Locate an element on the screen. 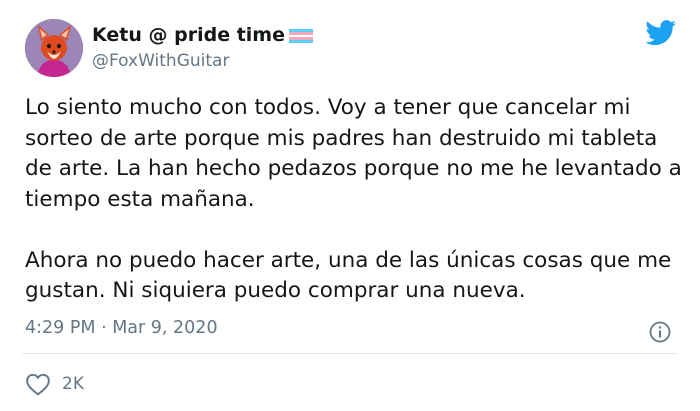 This screenshot has height=411, width=700. fox-avatar-image is located at coordinates (54, 48).